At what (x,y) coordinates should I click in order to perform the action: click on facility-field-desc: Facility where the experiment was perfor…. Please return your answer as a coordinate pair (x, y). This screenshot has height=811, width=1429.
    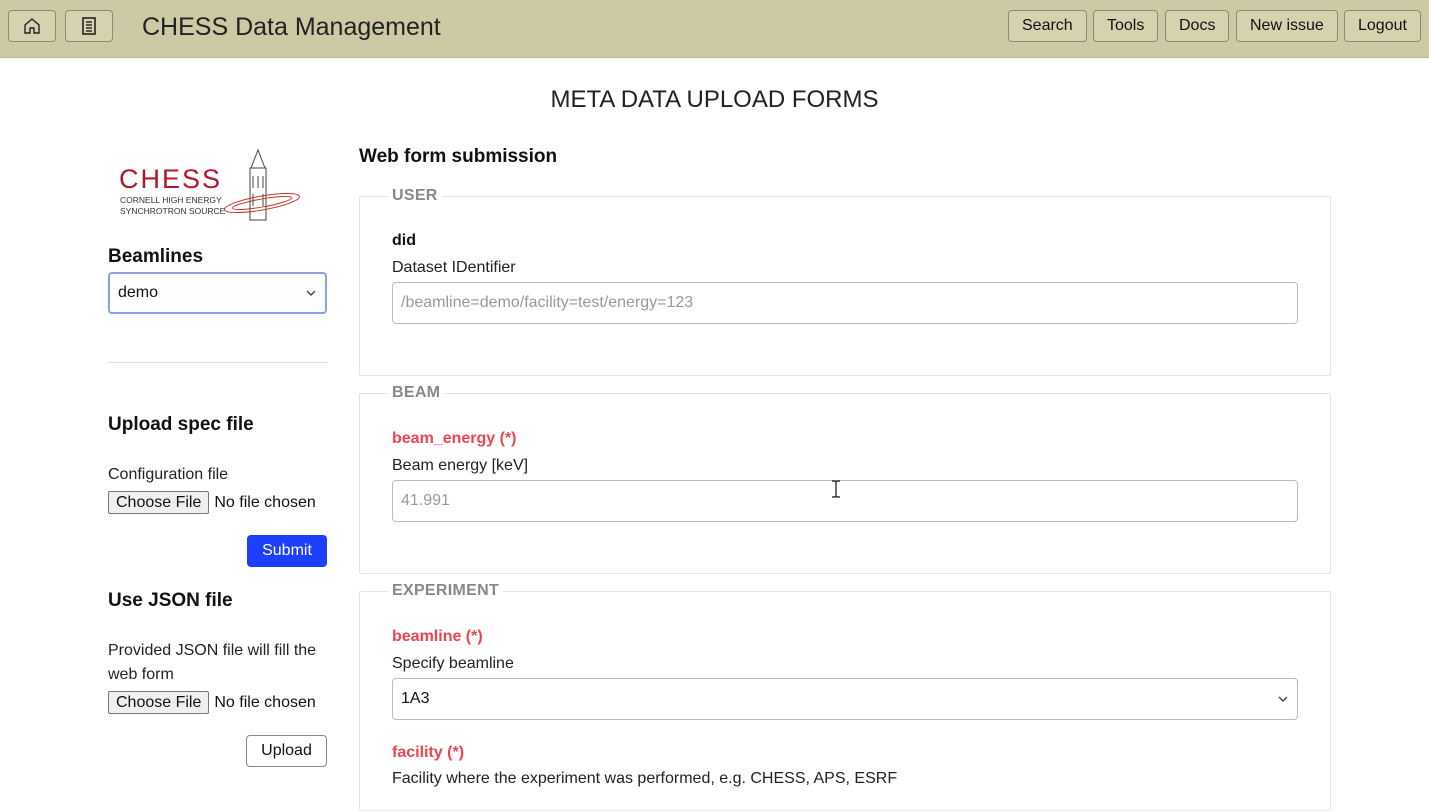
    Looking at the image, I should click on (645, 778).